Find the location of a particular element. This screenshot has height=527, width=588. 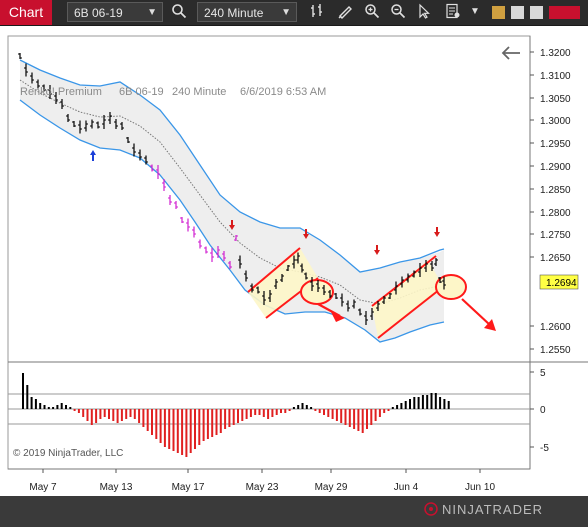

price-tick-label: 1.2900 is located at coordinates (555, 167).